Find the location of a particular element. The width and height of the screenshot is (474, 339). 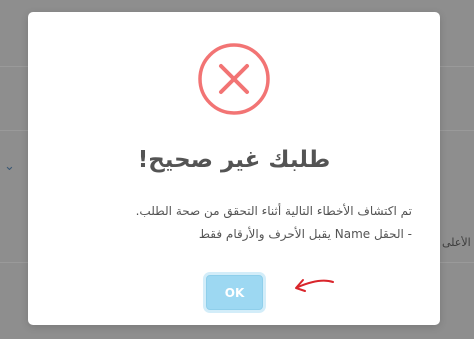

dialog-title: طلبك غير صحيح! is located at coordinates (234, 160).